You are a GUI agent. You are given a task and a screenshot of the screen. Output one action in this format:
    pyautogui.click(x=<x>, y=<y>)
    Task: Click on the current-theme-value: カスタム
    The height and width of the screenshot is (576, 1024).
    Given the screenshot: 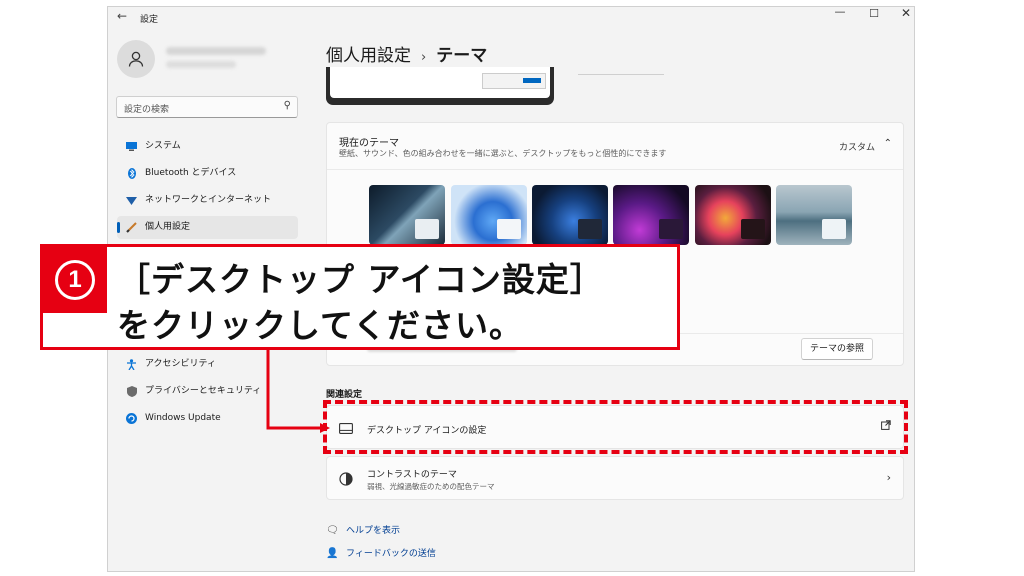 What is the action you would take?
    pyautogui.click(x=856, y=148)
    